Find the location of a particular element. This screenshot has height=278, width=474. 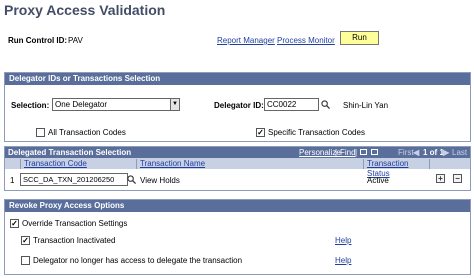

selection-dropdown: One Delegator ▼ is located at coordinates (116, 104).